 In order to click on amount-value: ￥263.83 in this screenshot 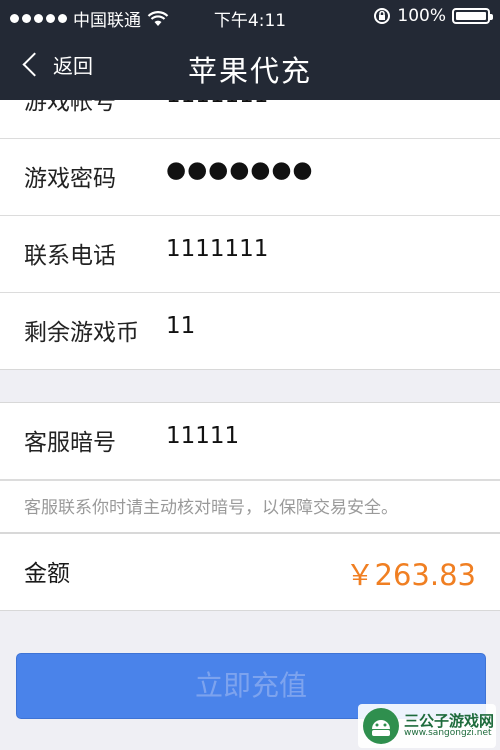, I will do `click(410, 575)`.